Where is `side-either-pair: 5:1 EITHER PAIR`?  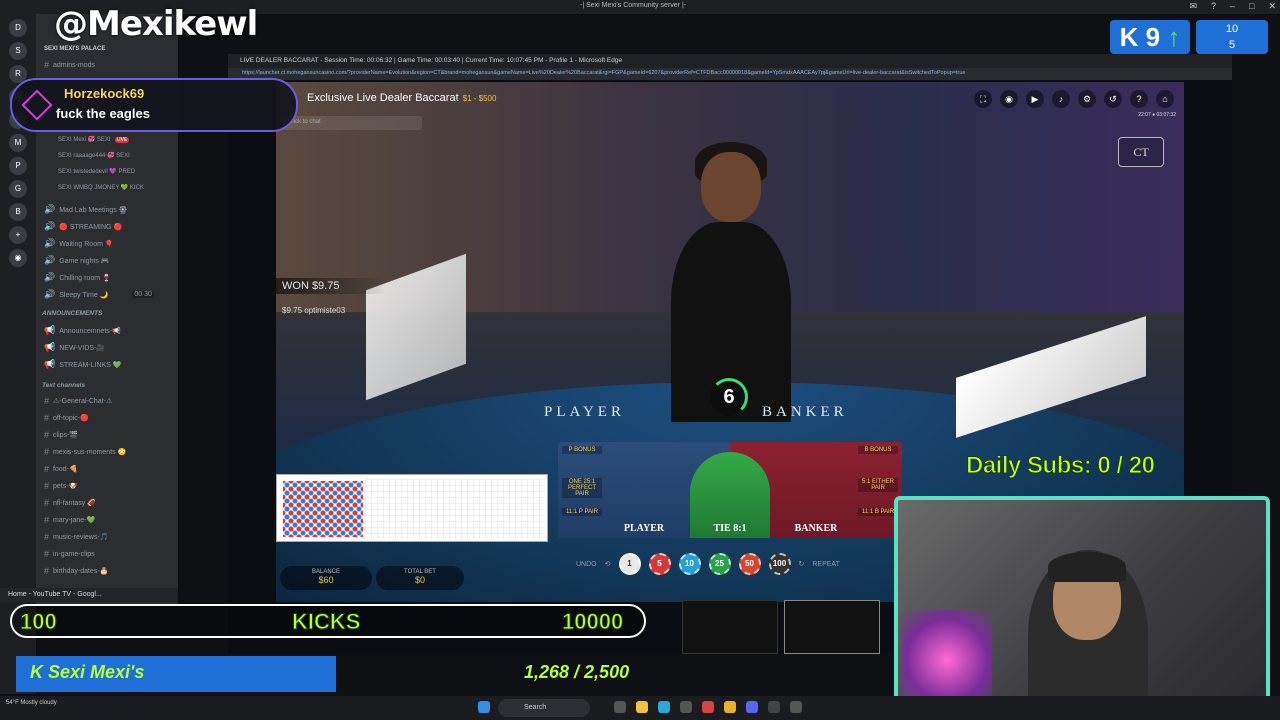 side-either-pair: 5:1 EITHER PAIR is located at coordinates (878, 485).